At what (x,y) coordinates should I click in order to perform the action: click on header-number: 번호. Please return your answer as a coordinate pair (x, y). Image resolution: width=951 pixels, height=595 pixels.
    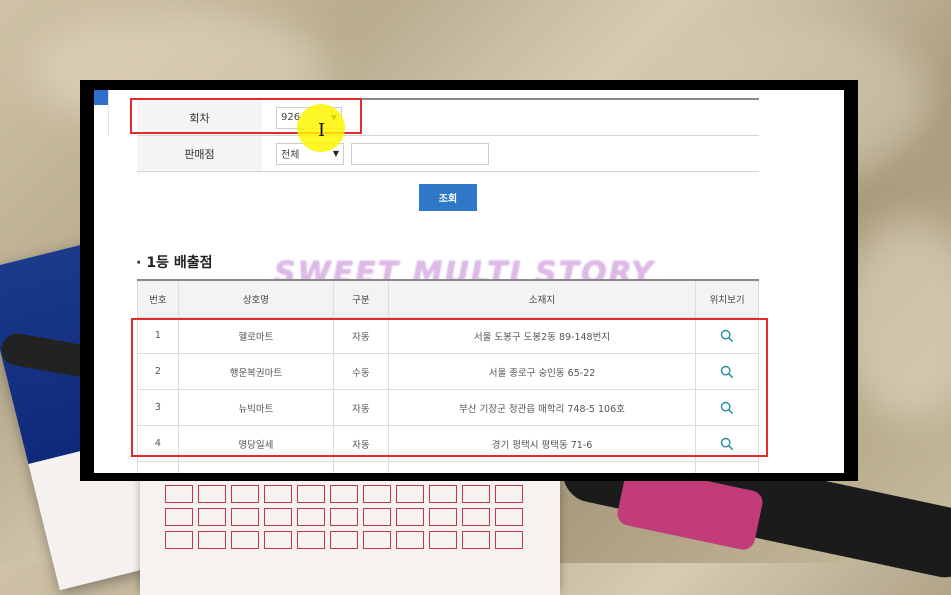
    Looking at the image, I should click on (158, 298).